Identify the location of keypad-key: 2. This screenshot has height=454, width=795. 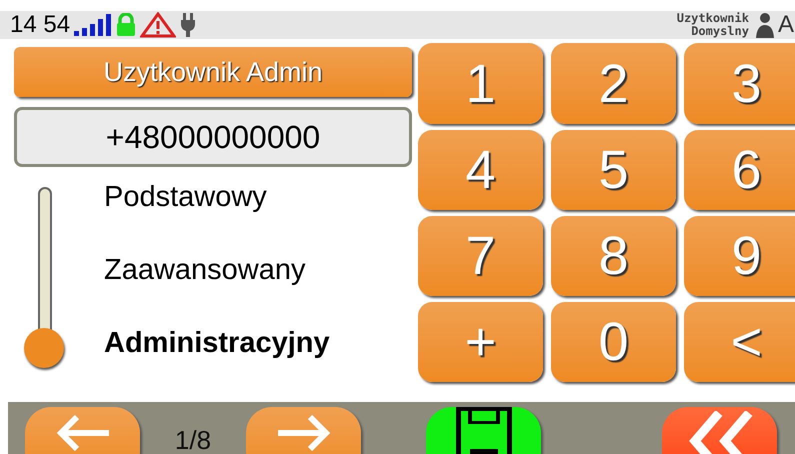
(613, 83).